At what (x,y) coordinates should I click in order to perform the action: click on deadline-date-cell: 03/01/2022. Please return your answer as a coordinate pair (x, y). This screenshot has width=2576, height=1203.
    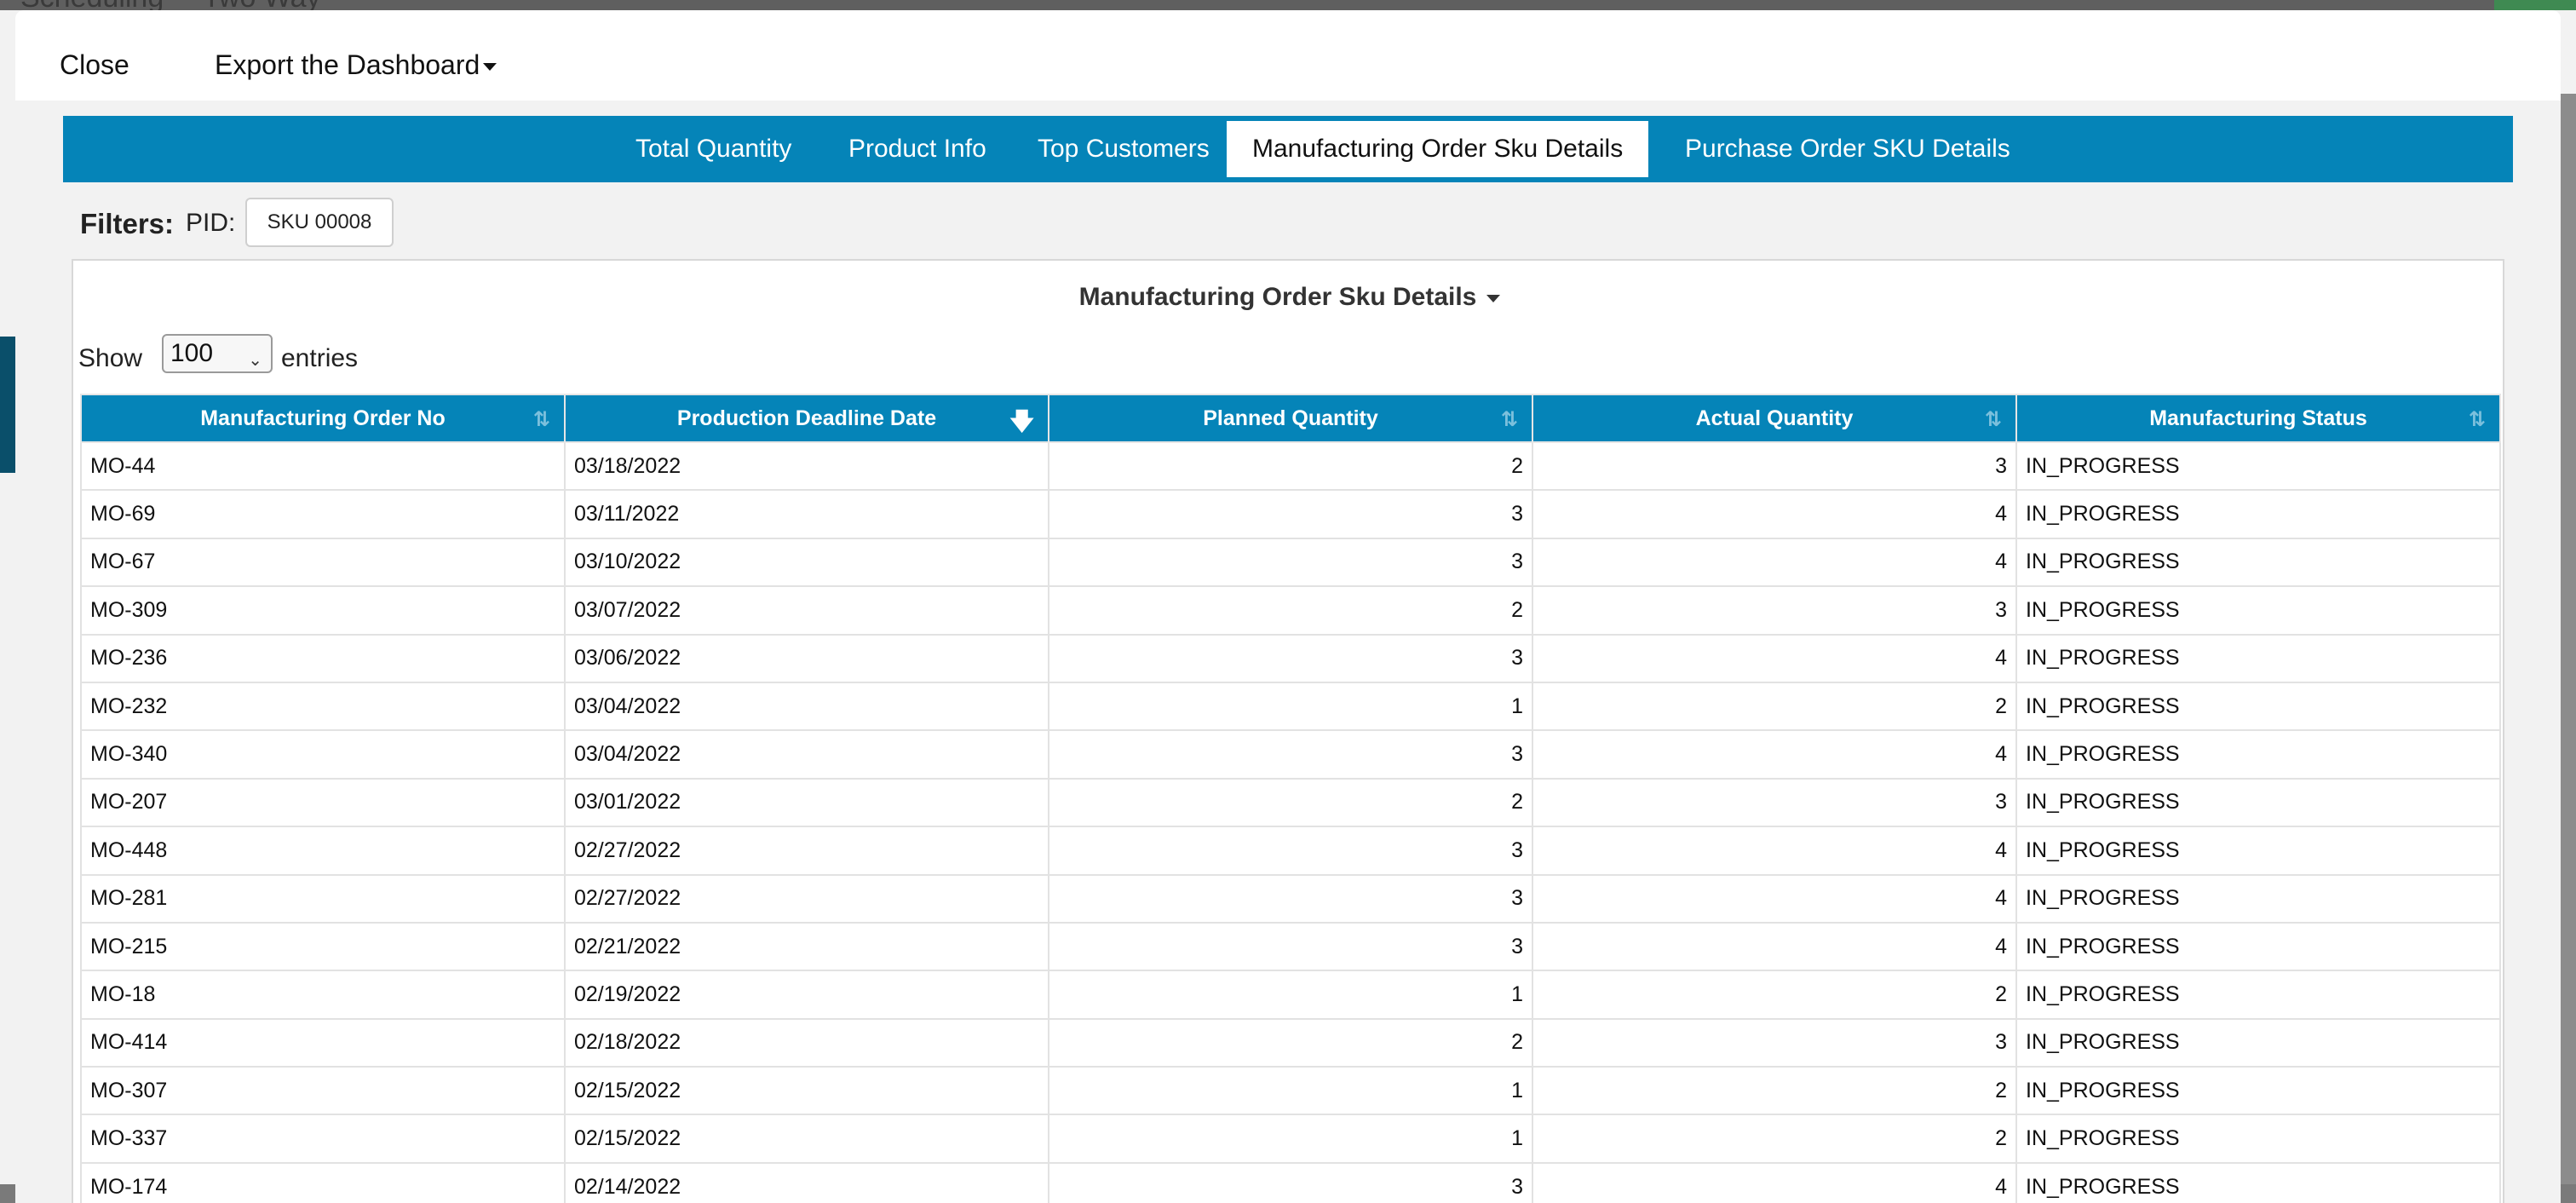
    Looking at the image, I should click on (807, 803).